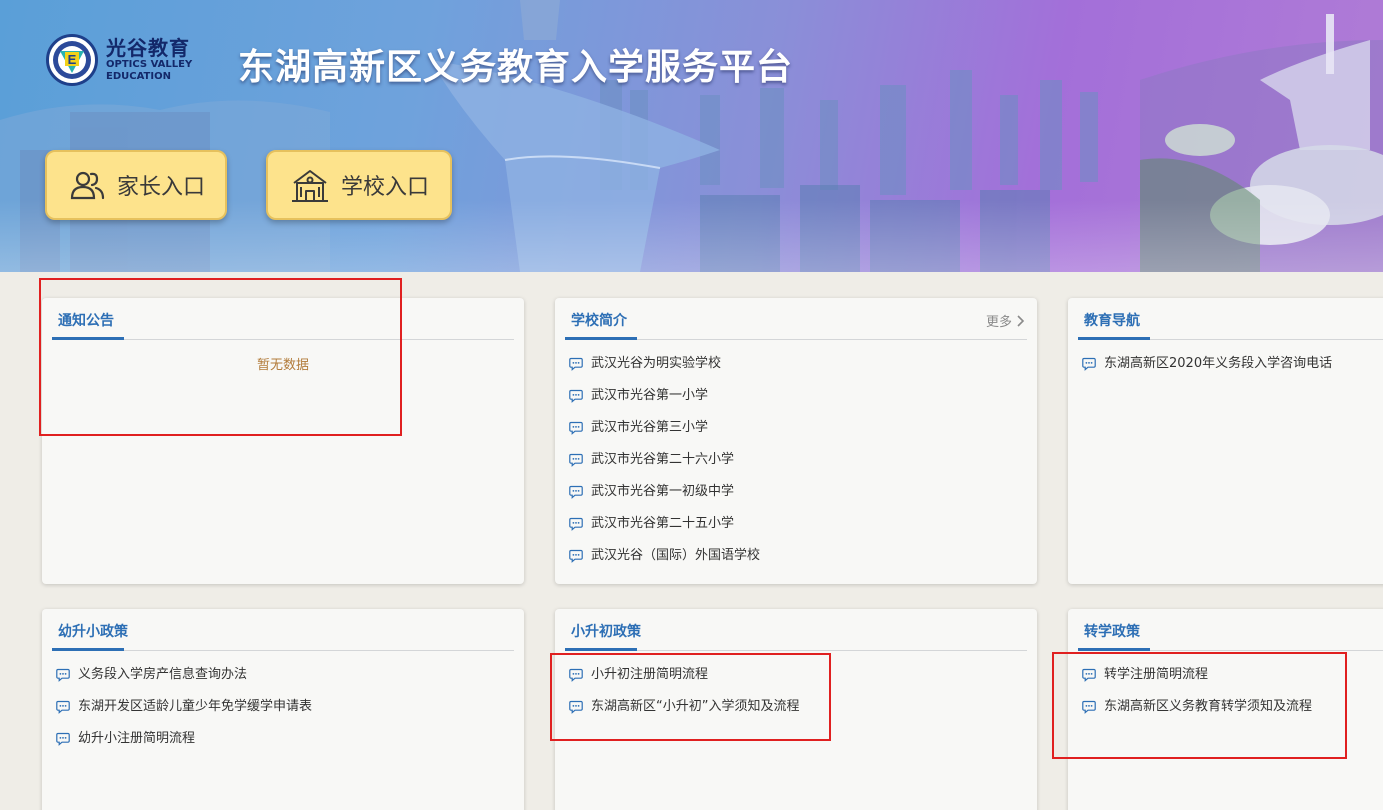  I want to click on panel-kinder-to-primary-title: 幼升小政策, so click(93, 632).